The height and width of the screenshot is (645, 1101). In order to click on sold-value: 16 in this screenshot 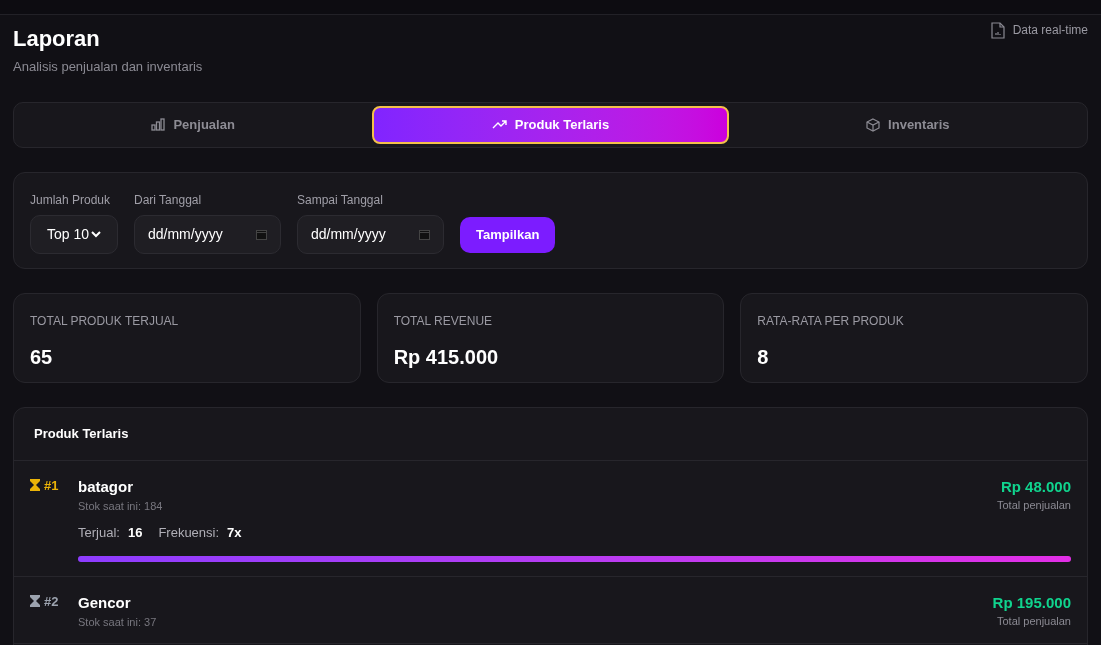, I will do `click(135, 532)`.